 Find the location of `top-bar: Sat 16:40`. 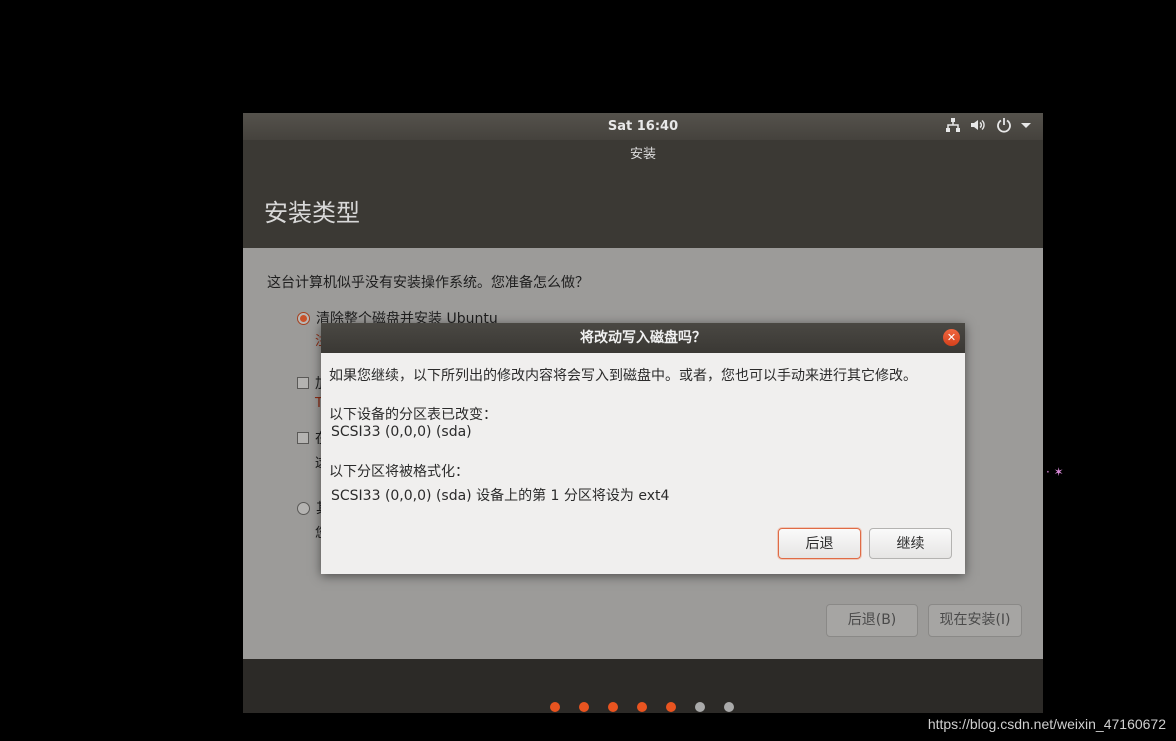

top-bar: Sat 16:40 is located at coordinates (643, 126).